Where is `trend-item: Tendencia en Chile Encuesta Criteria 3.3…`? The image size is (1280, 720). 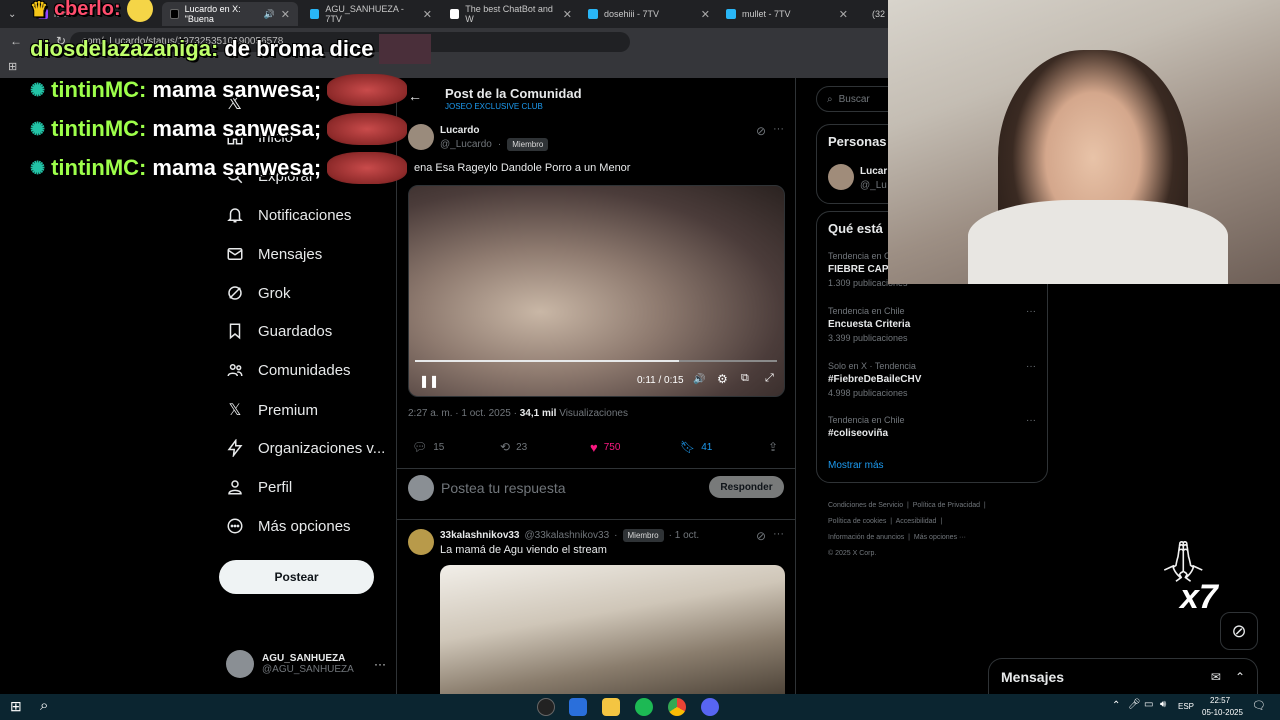
trend-item: Tendencia en Chile Encuesta Criteria 3.3… is located at coordinates (933, 324).